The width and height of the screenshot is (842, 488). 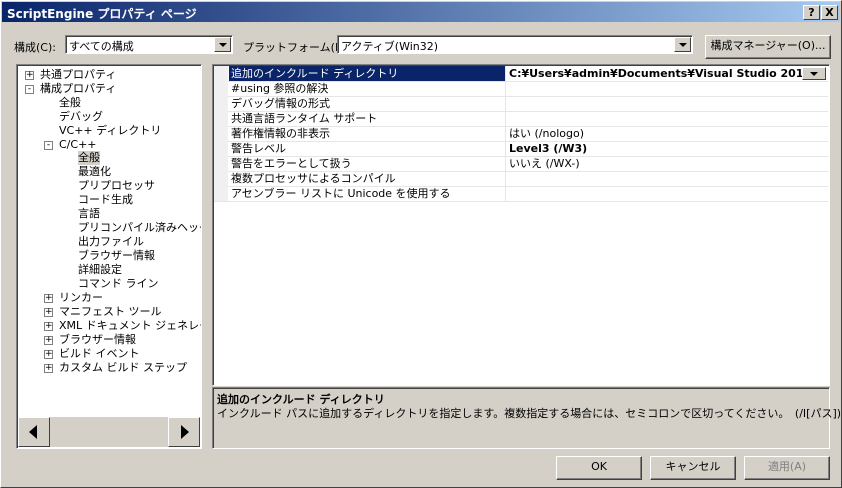 I want to click on grid-row-asm-unicode: アセンブラー リストに Unicode を使用する, so click(x=521, y=194).